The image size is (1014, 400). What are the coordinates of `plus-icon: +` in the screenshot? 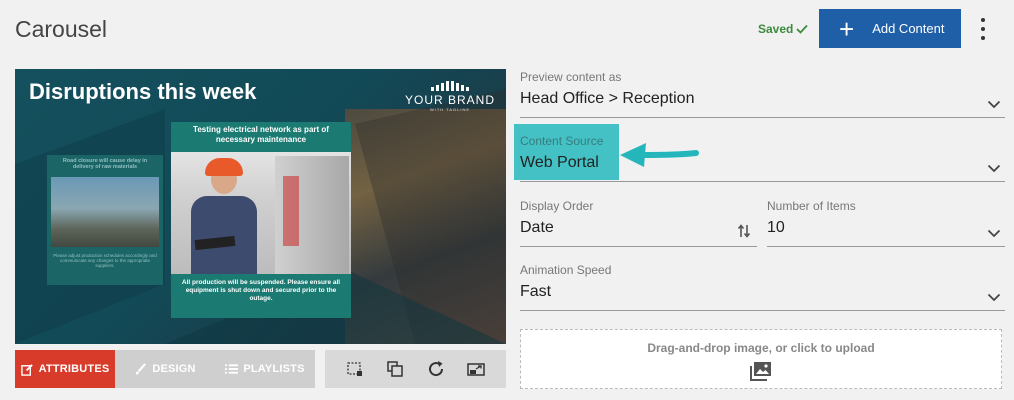 It's located at (847, 28).